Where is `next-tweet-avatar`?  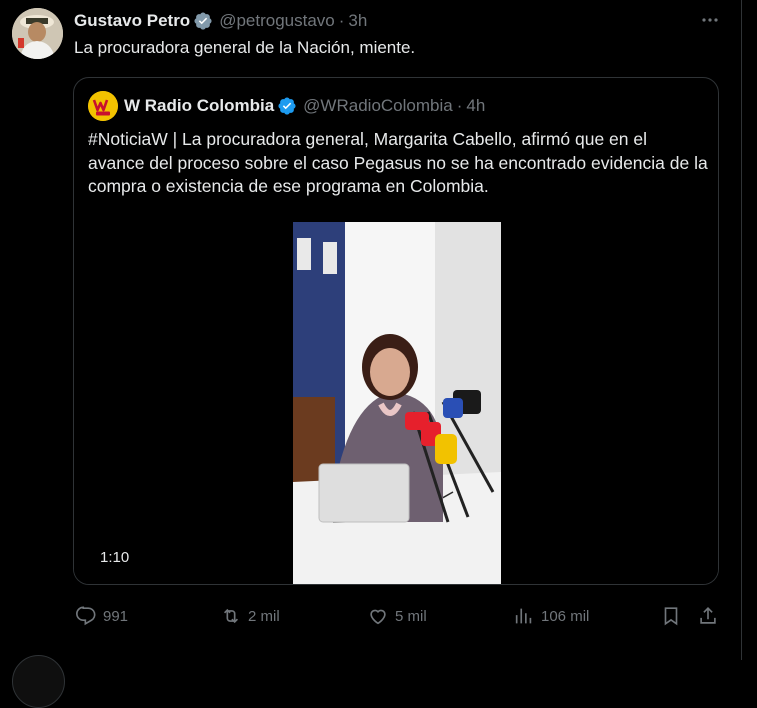 next-tweet-avatar is located at coordinates (38, 681).